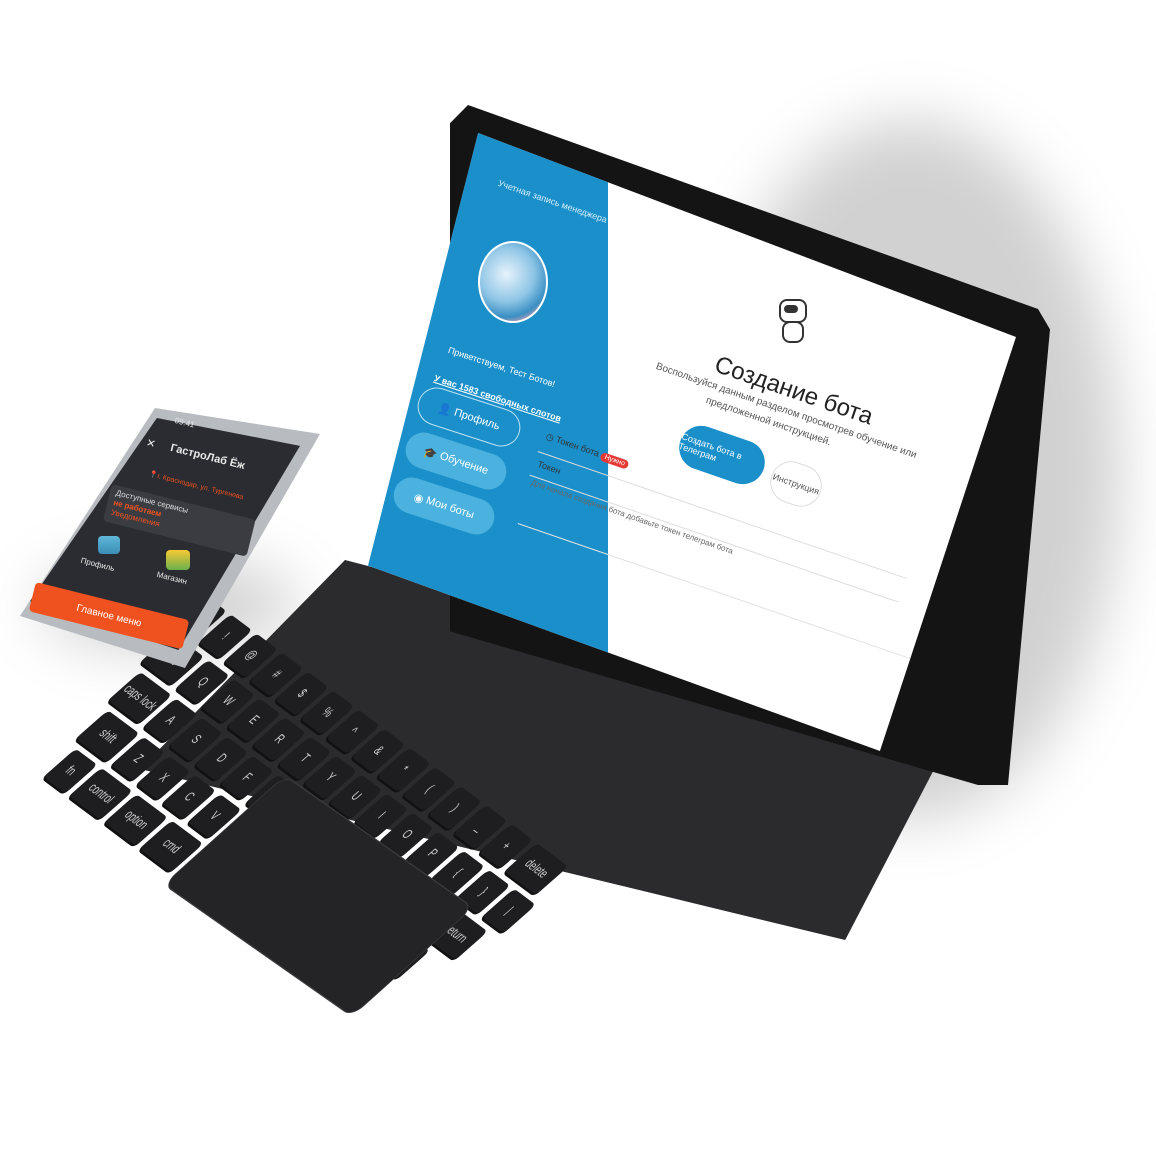  What do you see at coordinates (791, 320) in the screenshot?
I see `robot-icon` at bounding box center [791, 320].